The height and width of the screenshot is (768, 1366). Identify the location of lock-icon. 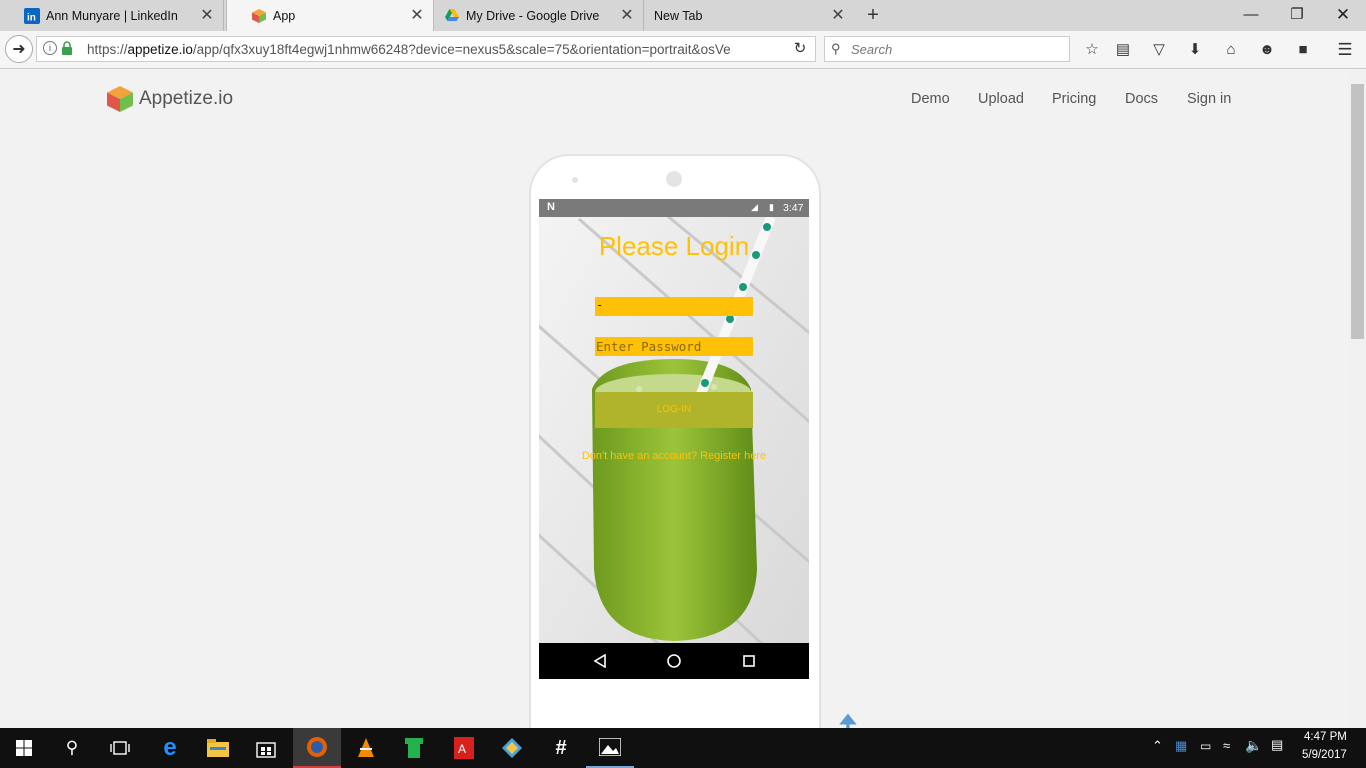
(67, 49).